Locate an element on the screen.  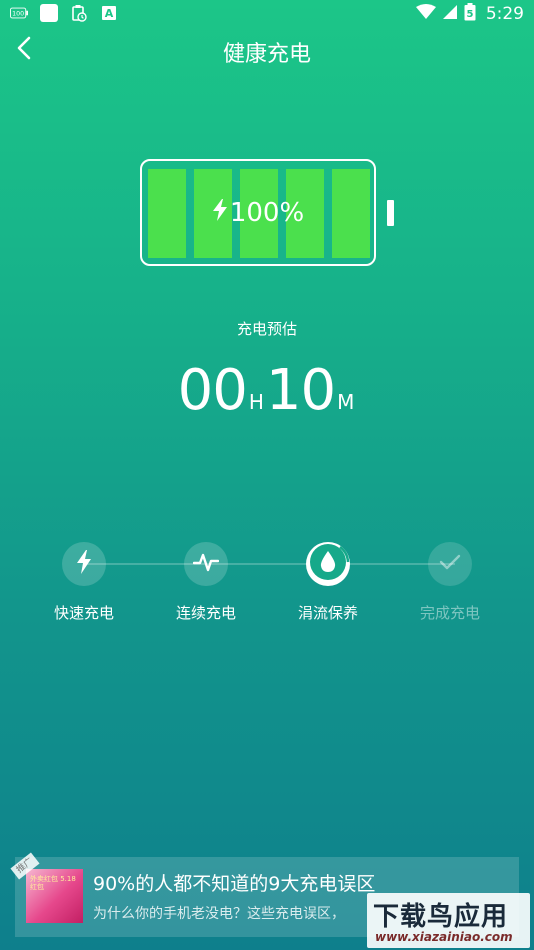
battery-percent: 100% is located at coordinates (267, 212).